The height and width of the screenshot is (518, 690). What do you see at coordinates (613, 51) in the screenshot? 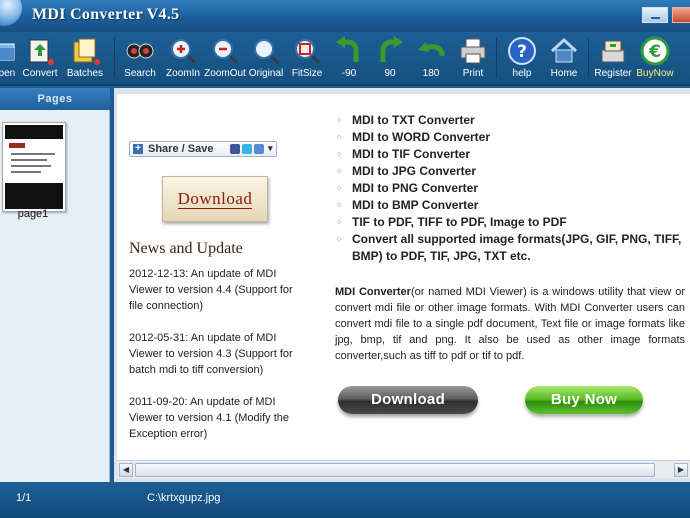
I see `register-icon` at bounding box center [613, 51].